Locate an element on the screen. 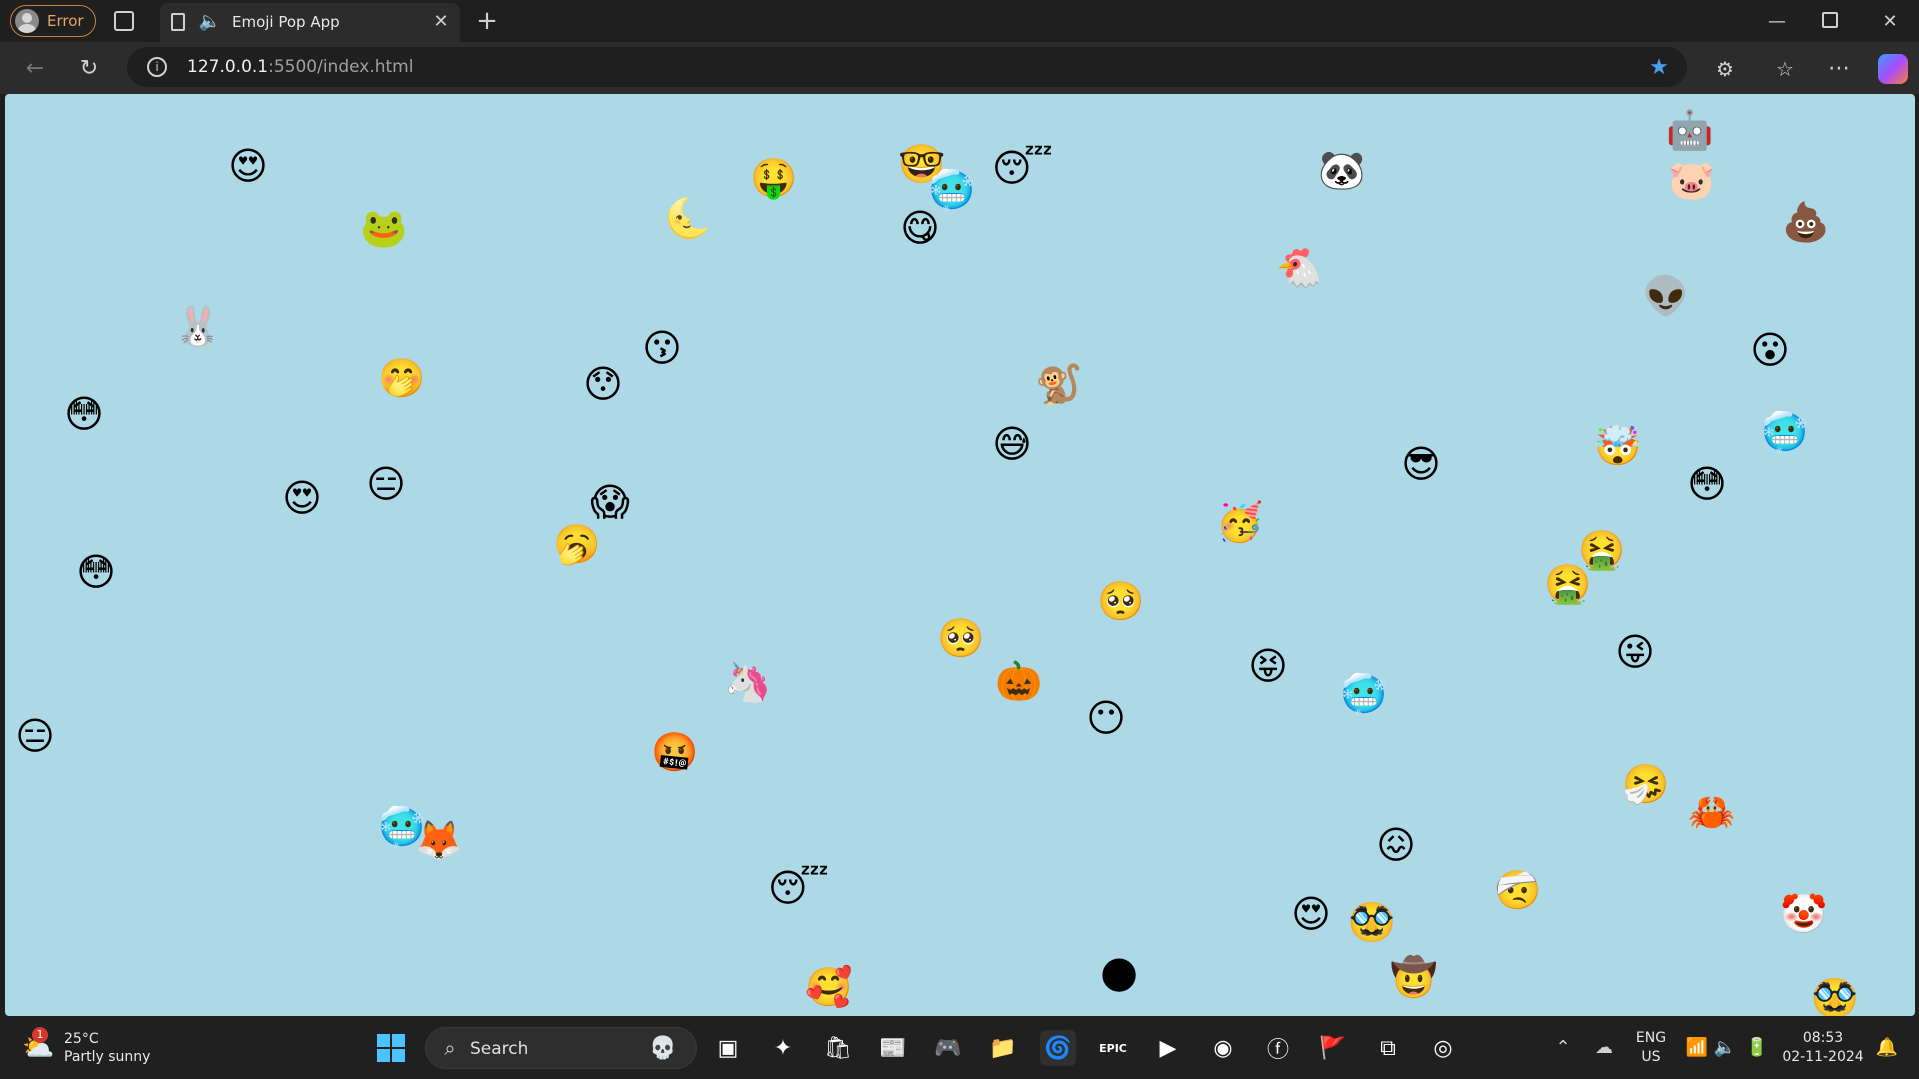 Image resolution: width=1919 pixels, height=1079 pixels. emoji-35: 🥺 is located at coordinates (960, 638).